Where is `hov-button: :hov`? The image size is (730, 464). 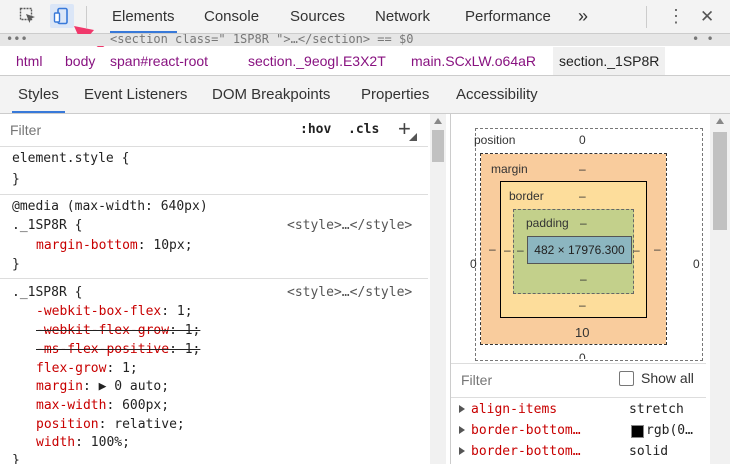 hov-button: :hov is located at coordinates (315, 129).